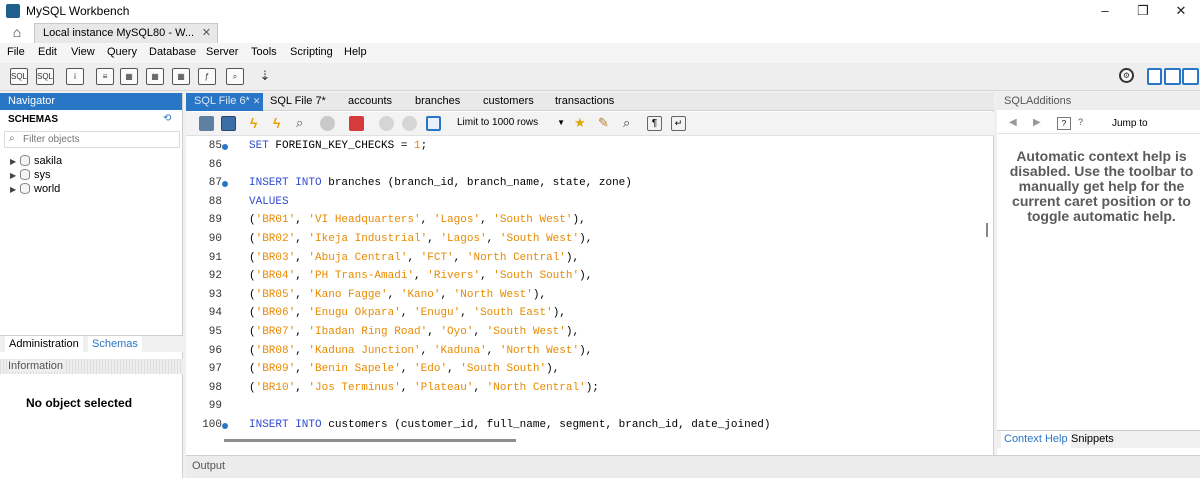 This screenshot has height=478, width=1200. Describe the element at coordinates (370, 102) in the screenshot. I see `tab-accounts: accounts` at that location.